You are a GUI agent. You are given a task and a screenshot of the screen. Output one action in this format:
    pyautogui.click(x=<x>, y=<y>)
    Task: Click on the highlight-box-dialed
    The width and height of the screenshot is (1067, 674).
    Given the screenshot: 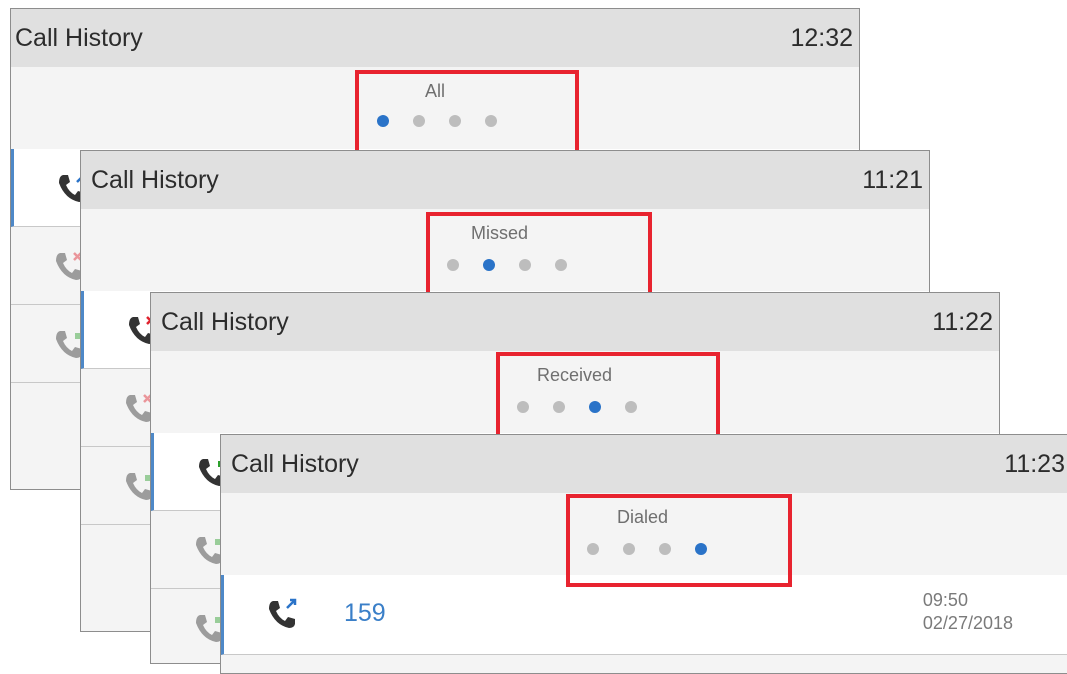 What is the action you would take?
    pyautogui.click(x=679, y=540)
    